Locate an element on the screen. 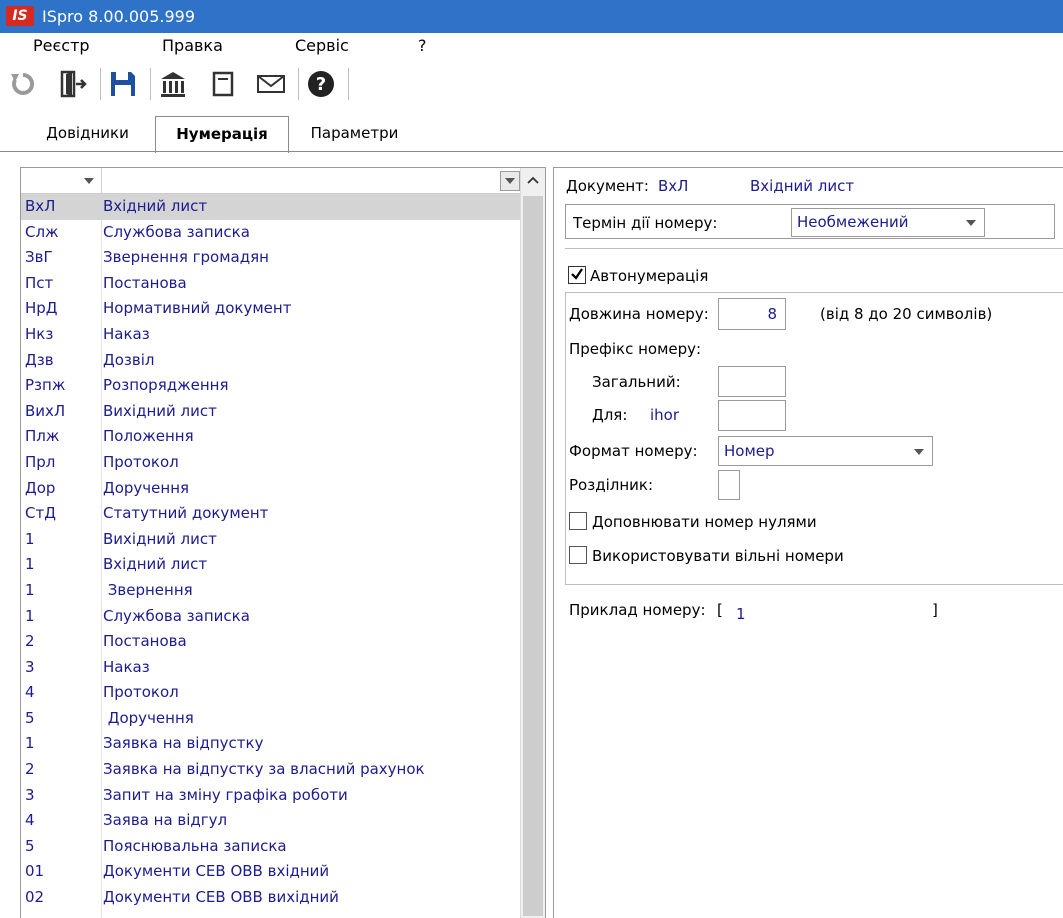  list-item: 1 Заявка на відпустку is located at coordinates (270, 744).